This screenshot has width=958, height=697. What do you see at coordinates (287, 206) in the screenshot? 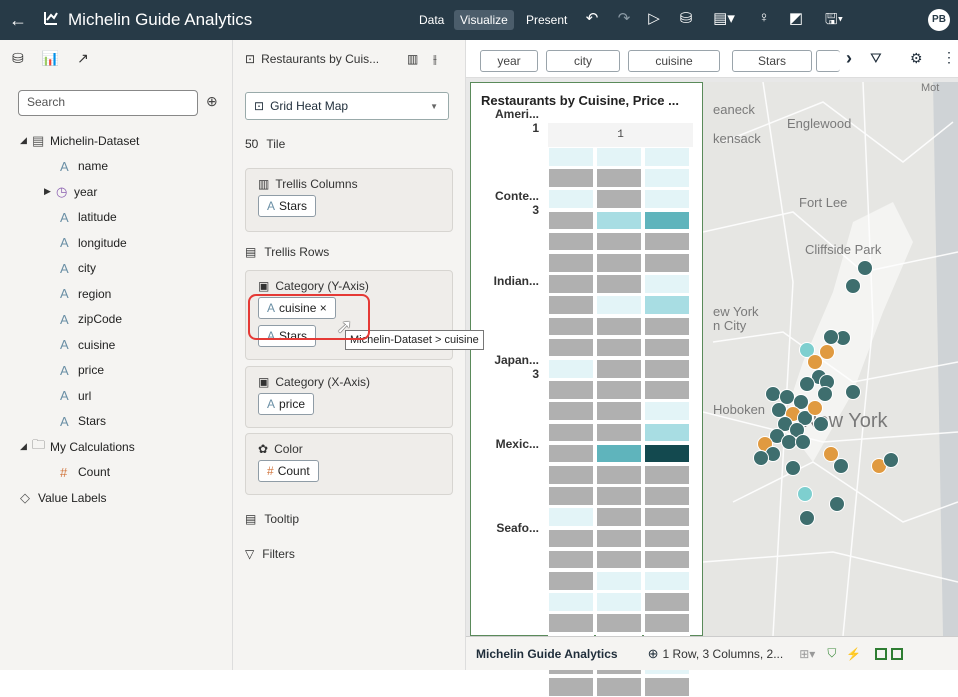
I see `pill-stars-columns: A Stars` at bounding box center [287, 206].